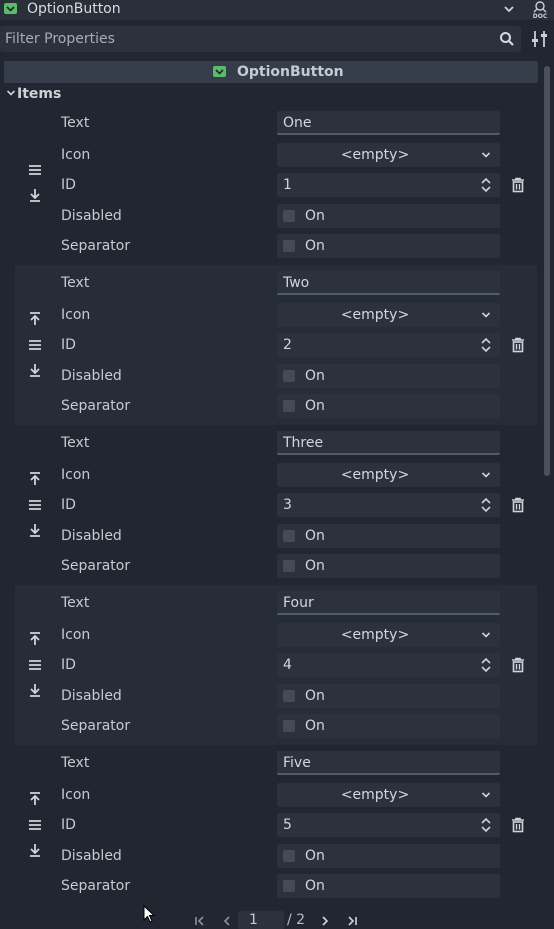 This screenshot has width=554, height=929. What do you see at coordinates (540, 39) in the screenshot?
I see `property-tools-icon` at bounding box center [540, 39].